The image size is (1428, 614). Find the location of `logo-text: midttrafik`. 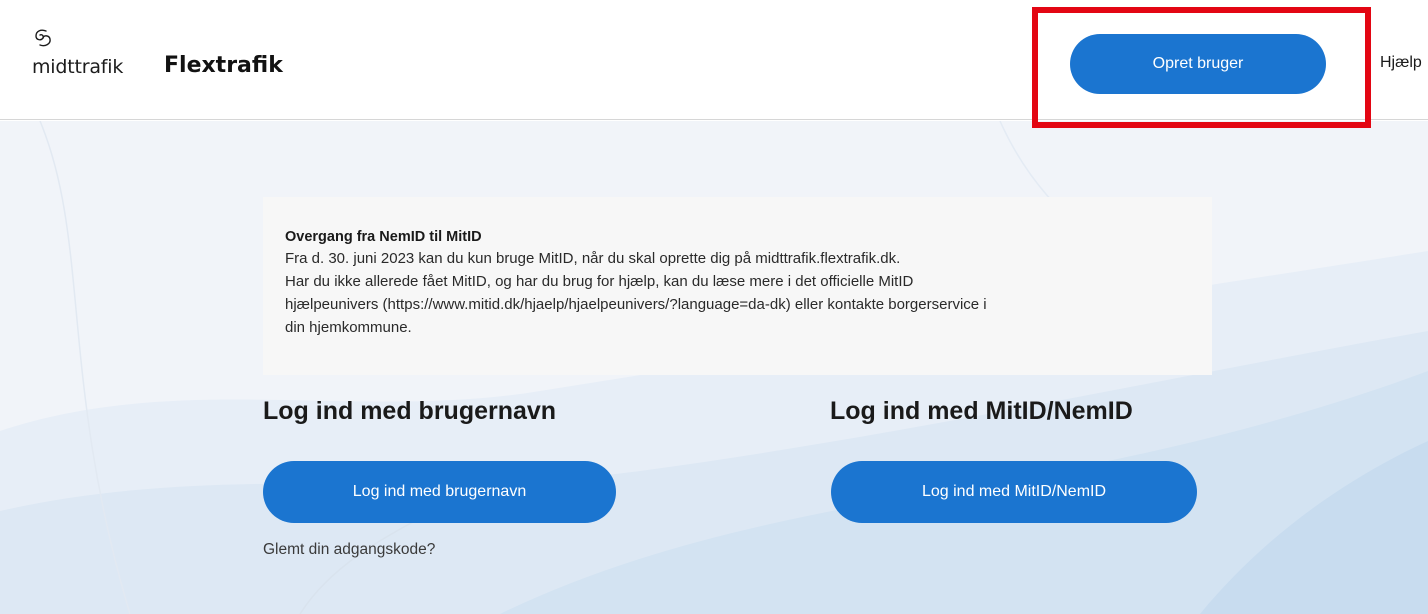

logo-text: midttrafik is located at coordinates (78, 67).